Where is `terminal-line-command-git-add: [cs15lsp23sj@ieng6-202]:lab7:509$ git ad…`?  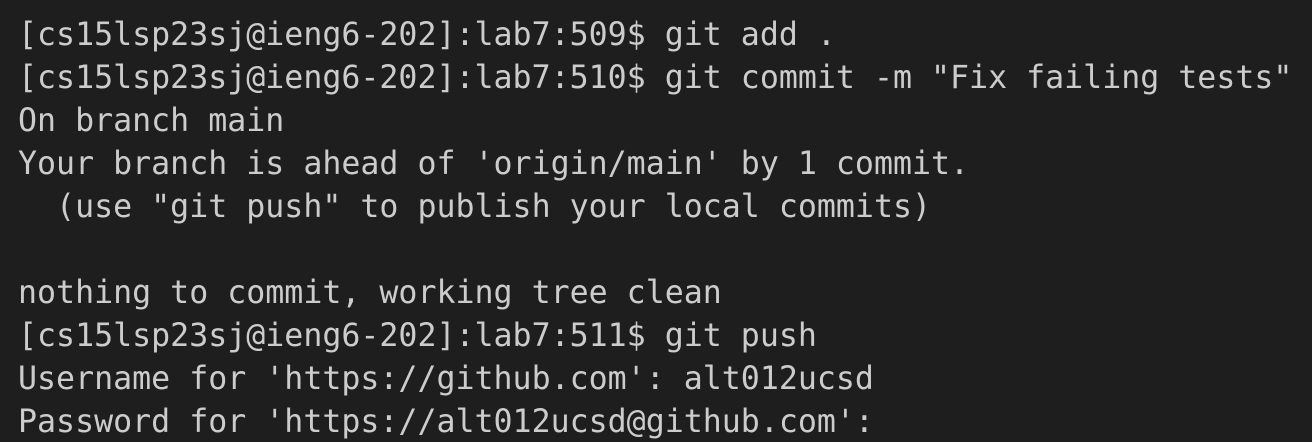
terminal-line-command-git-add: [cs15lsp23sj@ieng6-202]:lab7:509$ git ad… is located at coordinates (427, 35).